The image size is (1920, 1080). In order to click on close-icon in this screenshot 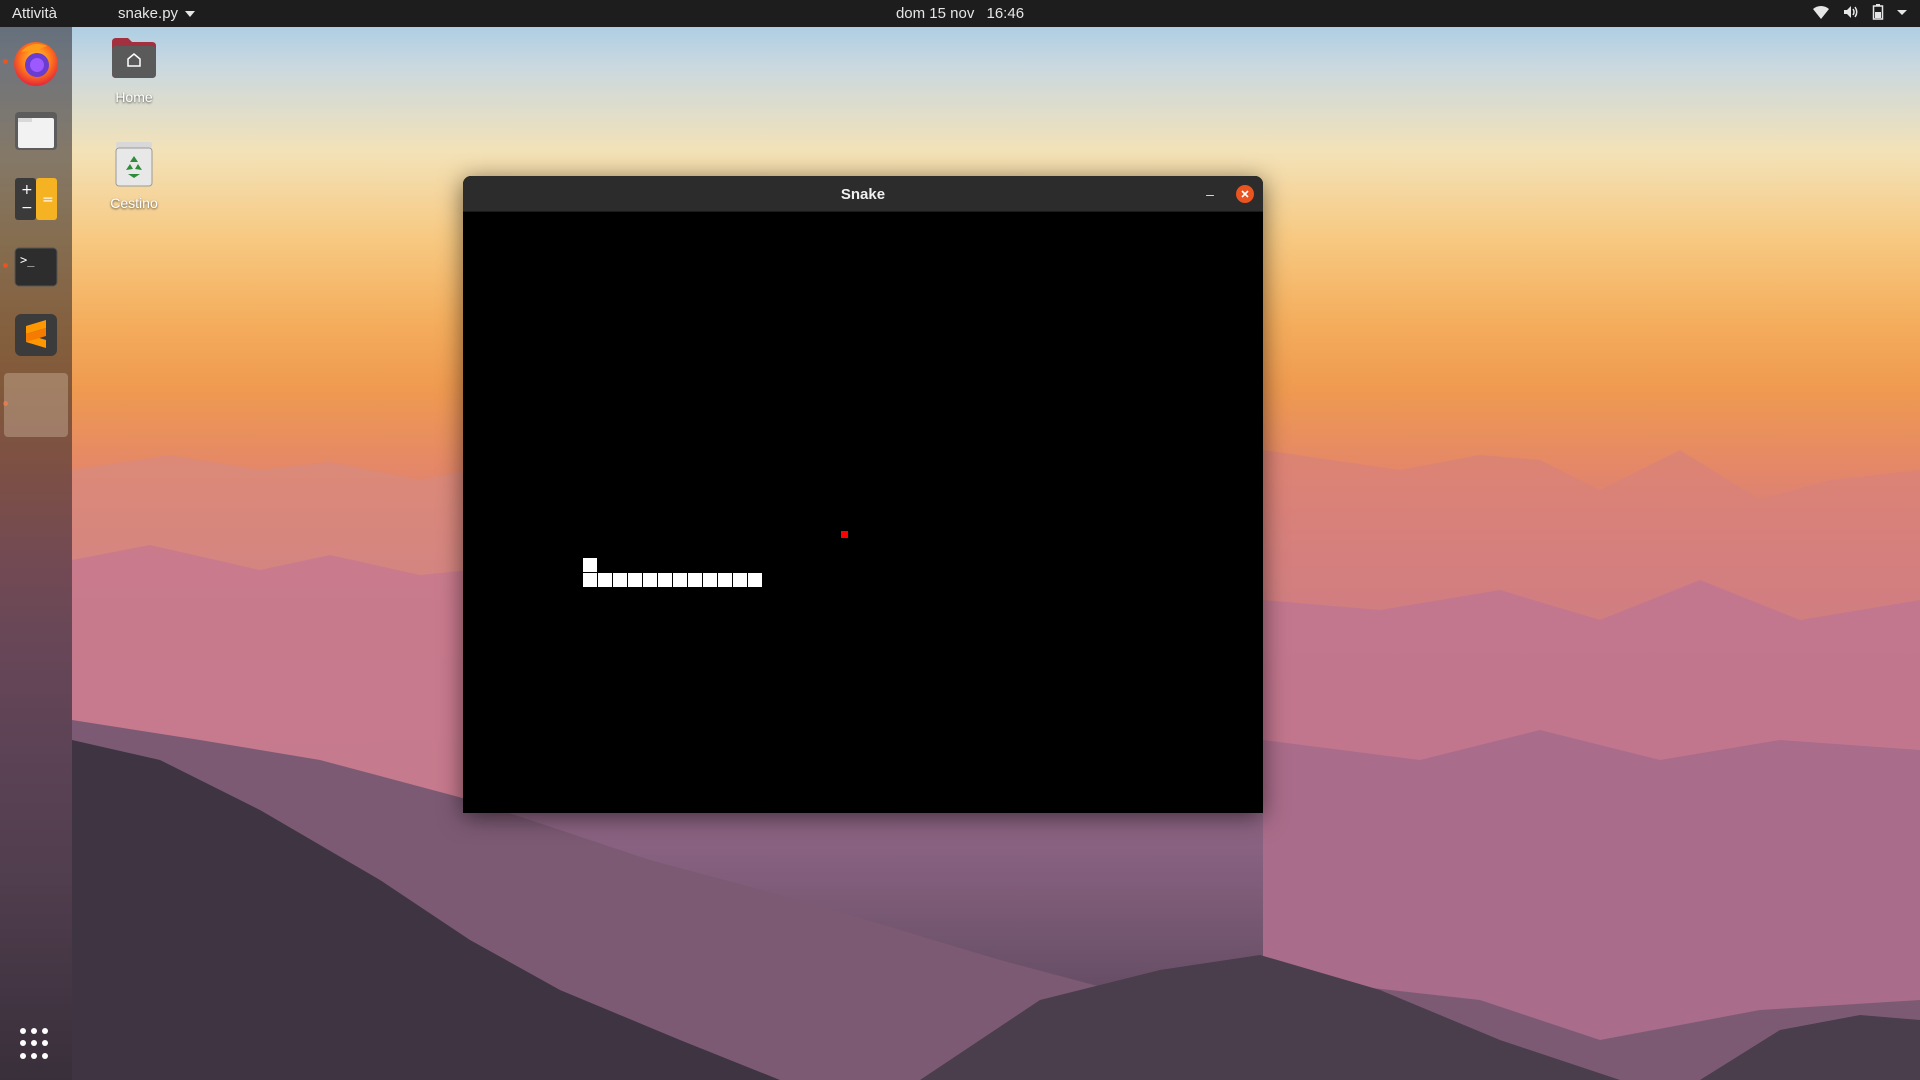, I will do `click(1245, 194)`.